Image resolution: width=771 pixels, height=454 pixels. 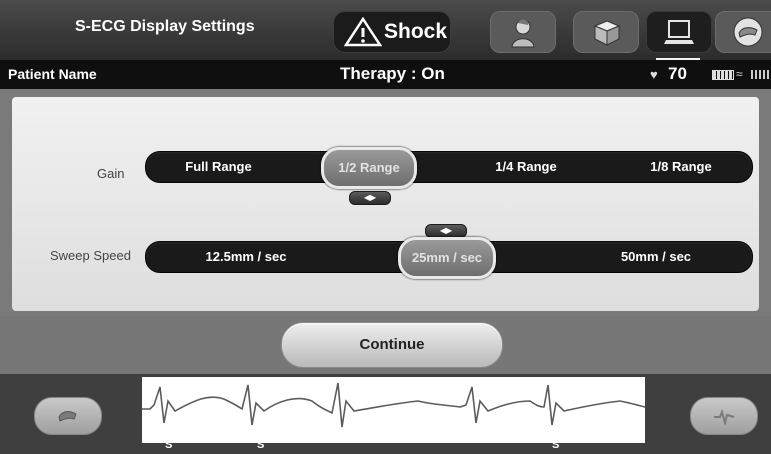 I want to click on package-button, so click(x=606, y=32).